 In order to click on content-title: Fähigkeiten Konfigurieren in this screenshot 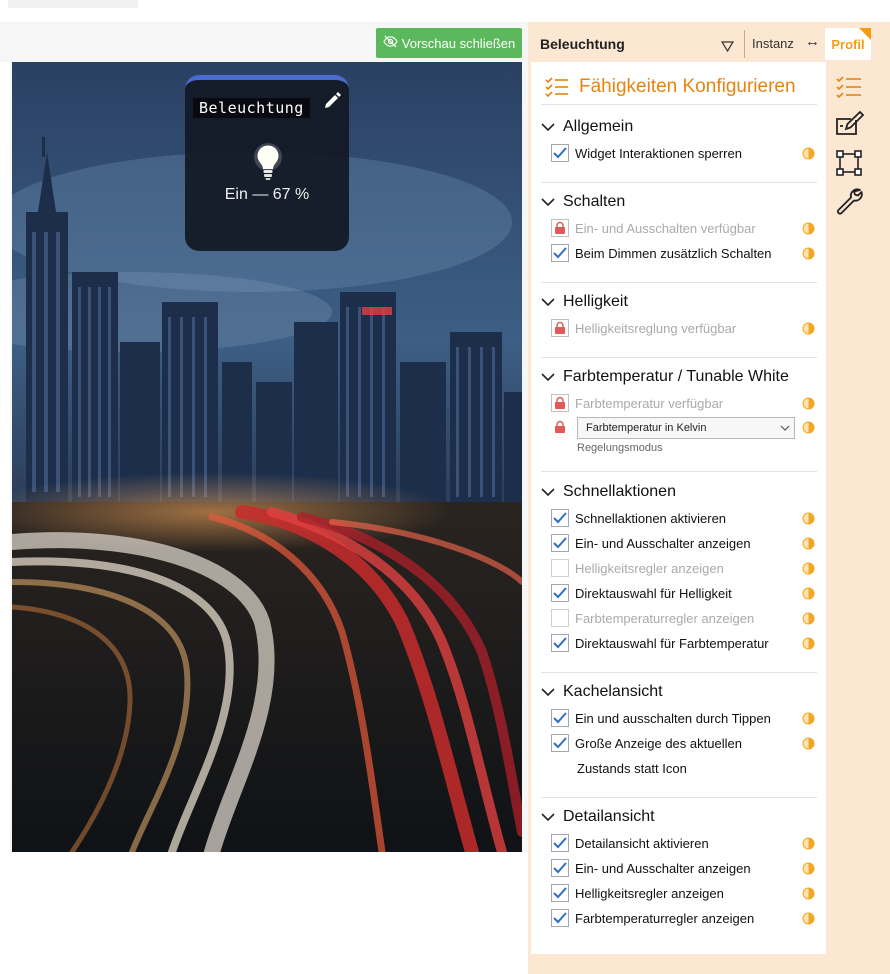, I will do `click(670, 87)`.